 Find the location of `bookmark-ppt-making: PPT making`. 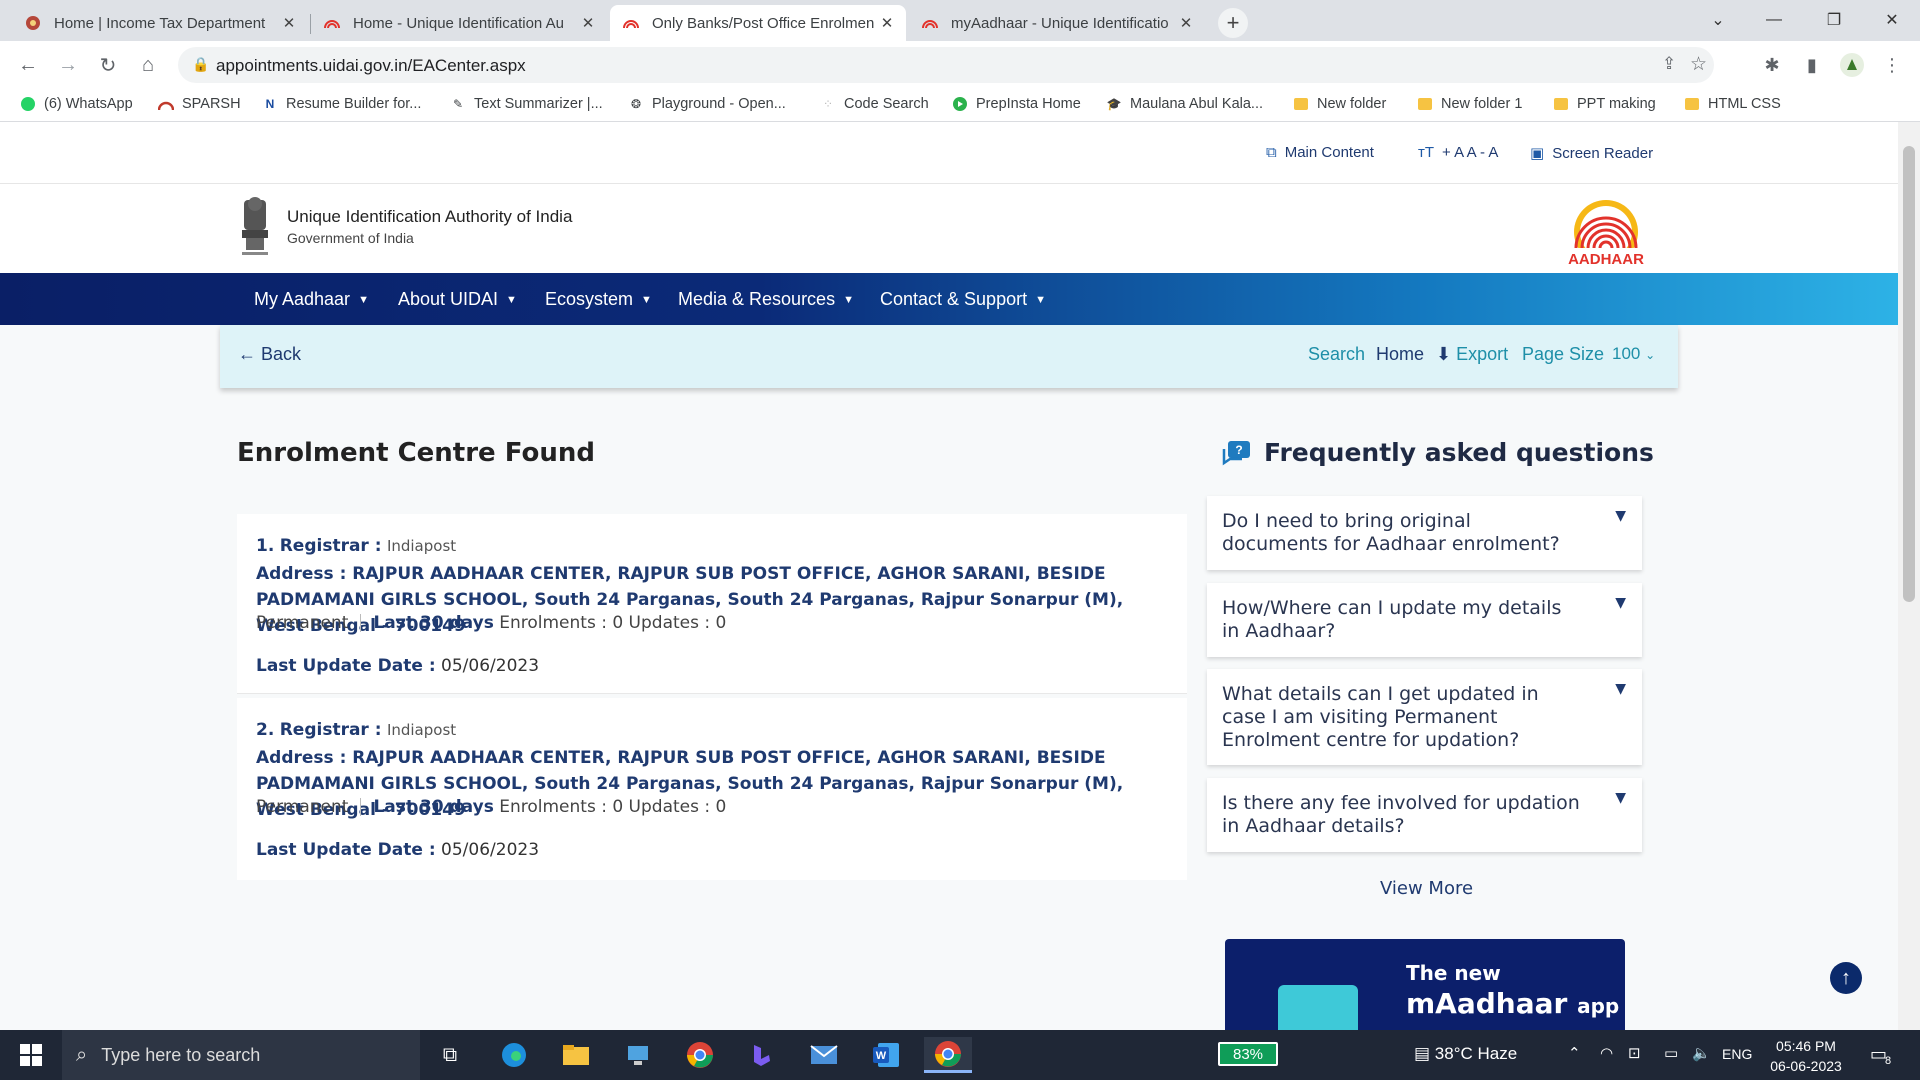

bookmark-ppt-making: PPT making is located at coordinates (1604, 104).